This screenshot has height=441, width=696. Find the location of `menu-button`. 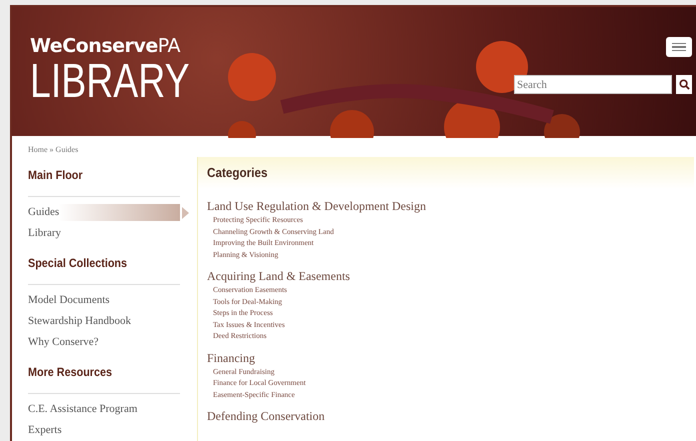

menu-button is located at coordinates (679, 47).